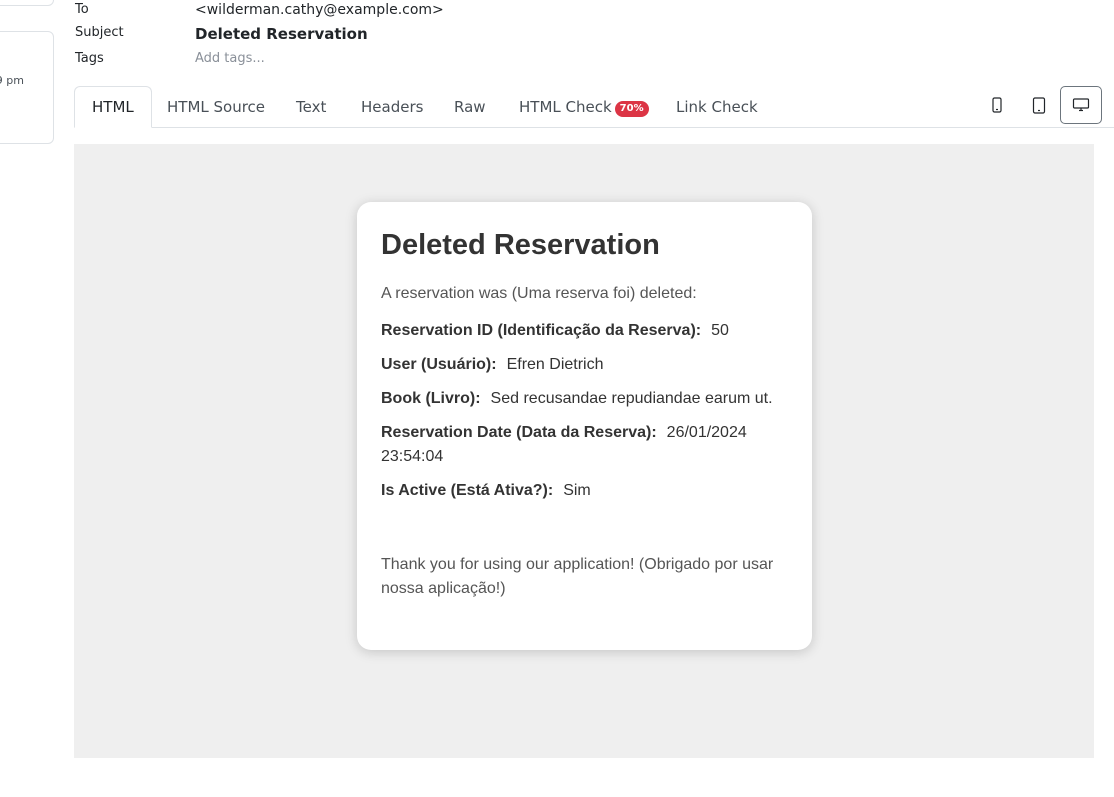 The width and height of the screenshot is (1114, 797). I want to click on tags-label: Tags, so click(89, 58).